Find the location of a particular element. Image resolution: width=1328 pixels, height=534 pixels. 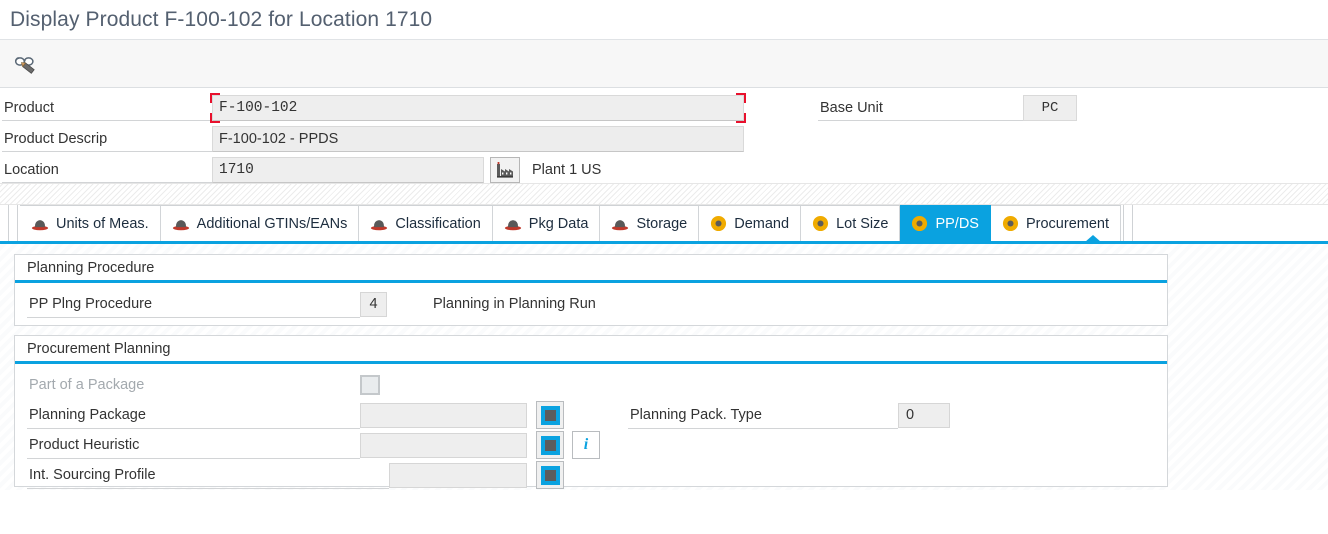

part-of-package-row: Part of a Package is located at coordinates (597, 385).